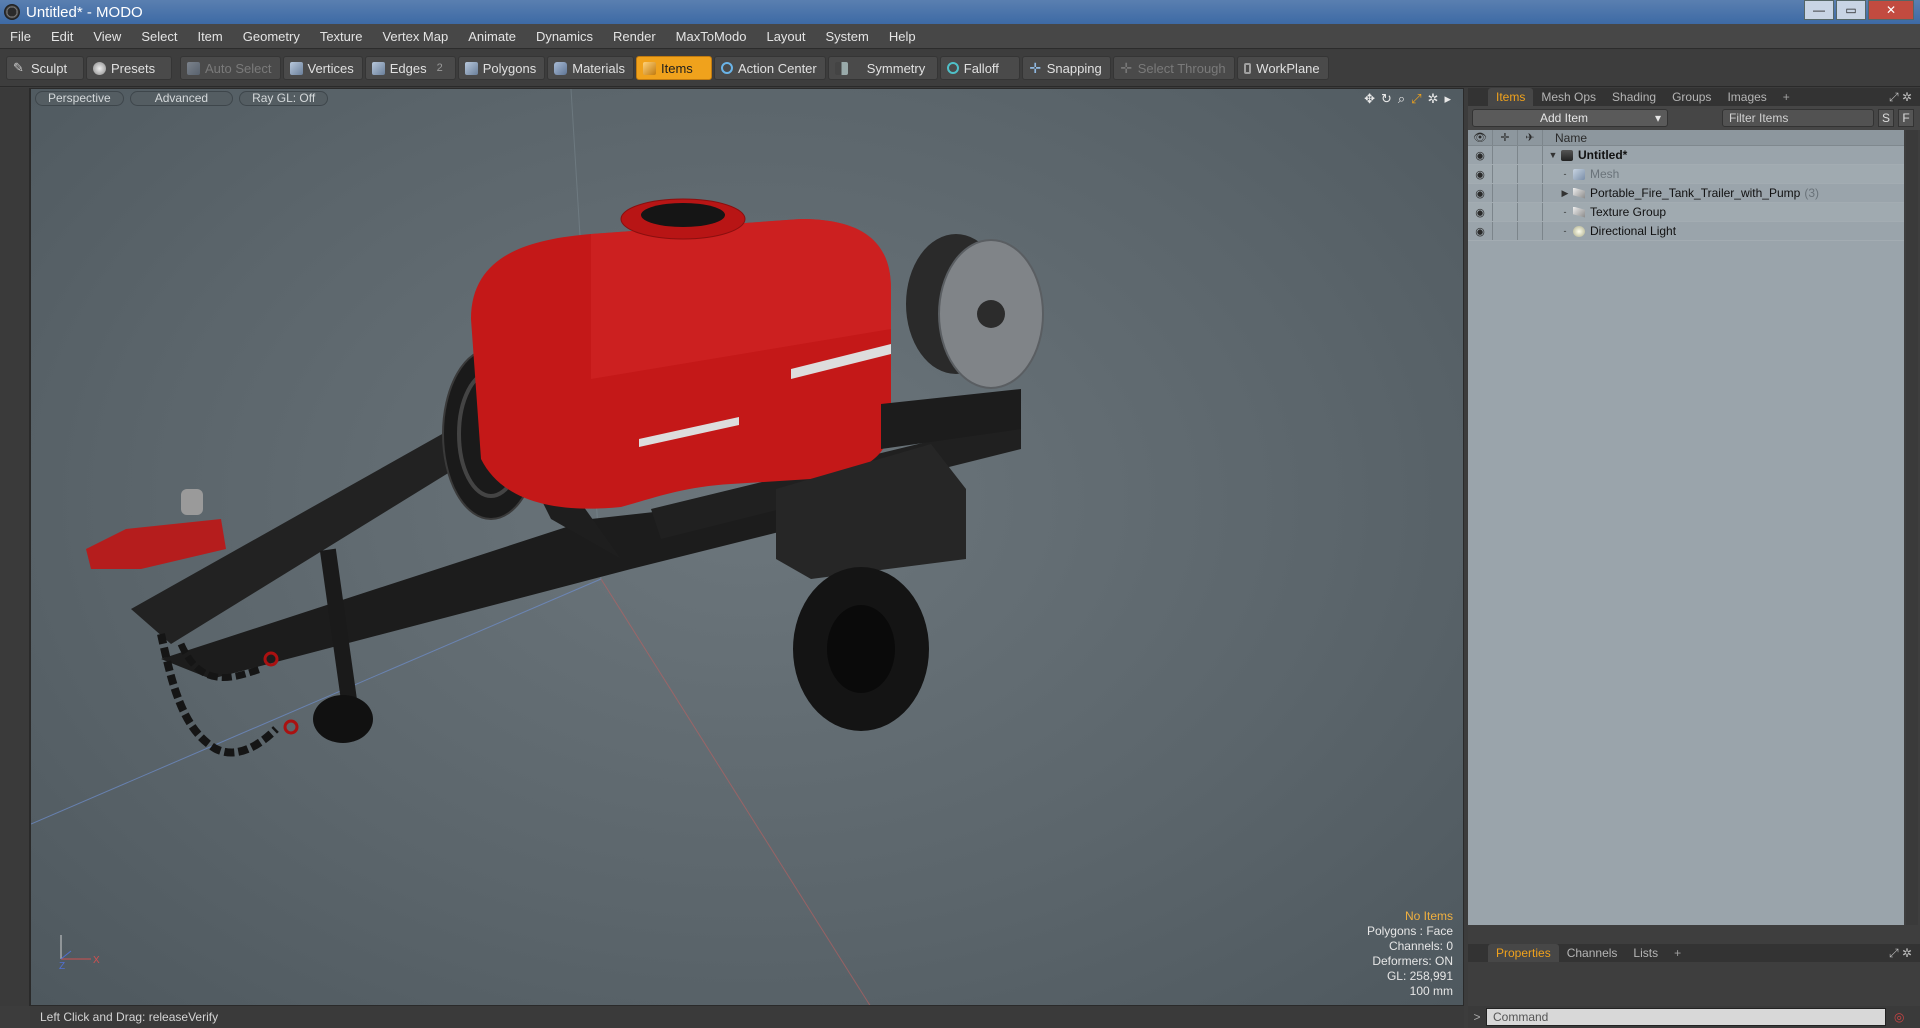 This screenshot has width=1920, height=1028. Describe the element at coordinates (1447, 99) in the screenshot. I see `viewport-menu-icon: ▸` at that location.